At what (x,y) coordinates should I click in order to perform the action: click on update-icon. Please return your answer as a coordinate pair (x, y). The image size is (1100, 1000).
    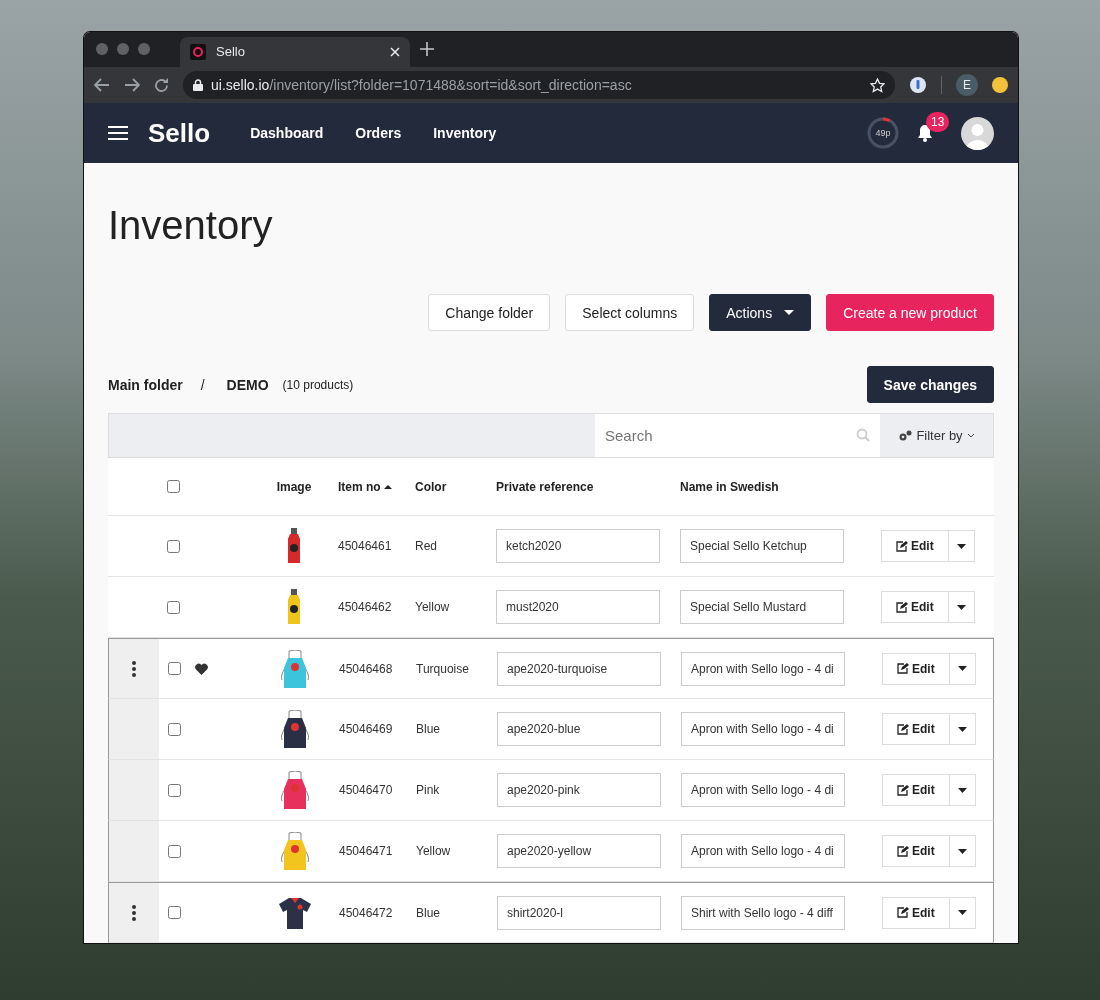
    Looking at the image, I should click on (1000, 85).